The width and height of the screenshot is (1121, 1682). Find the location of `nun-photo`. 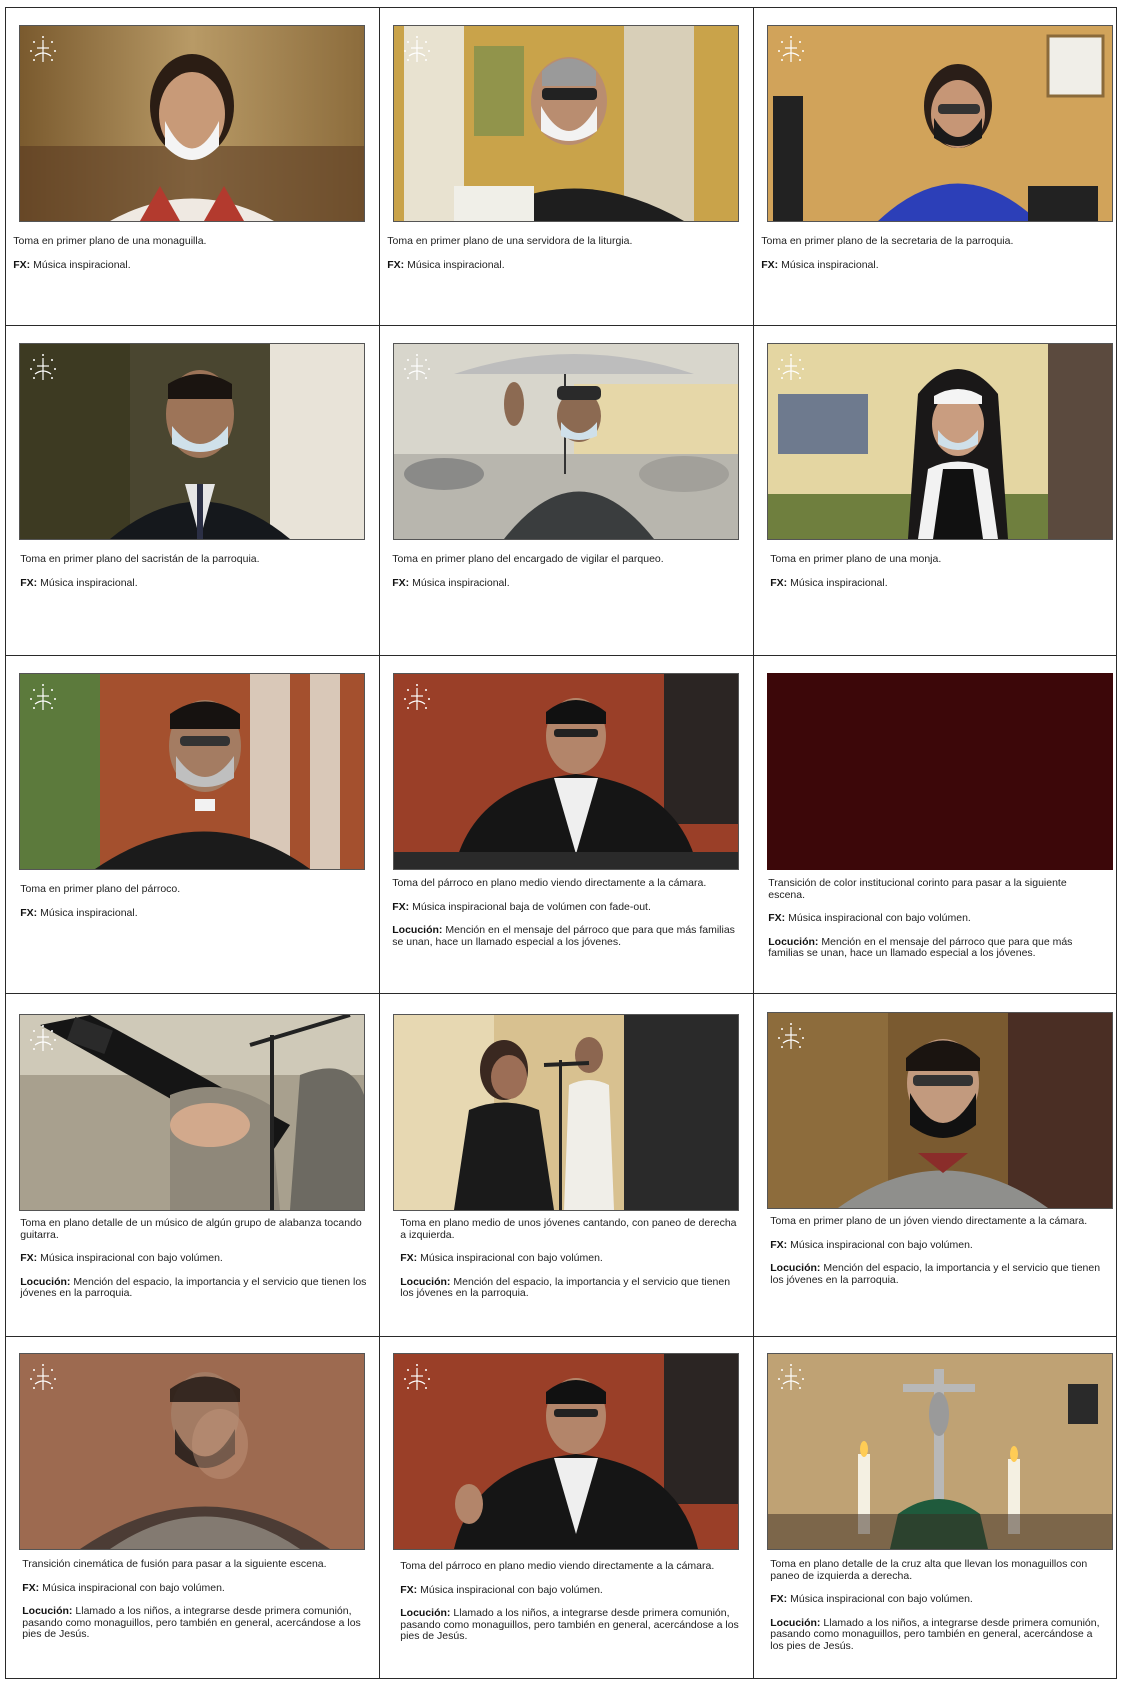

nun-photo is located at coordinates (940, 442).